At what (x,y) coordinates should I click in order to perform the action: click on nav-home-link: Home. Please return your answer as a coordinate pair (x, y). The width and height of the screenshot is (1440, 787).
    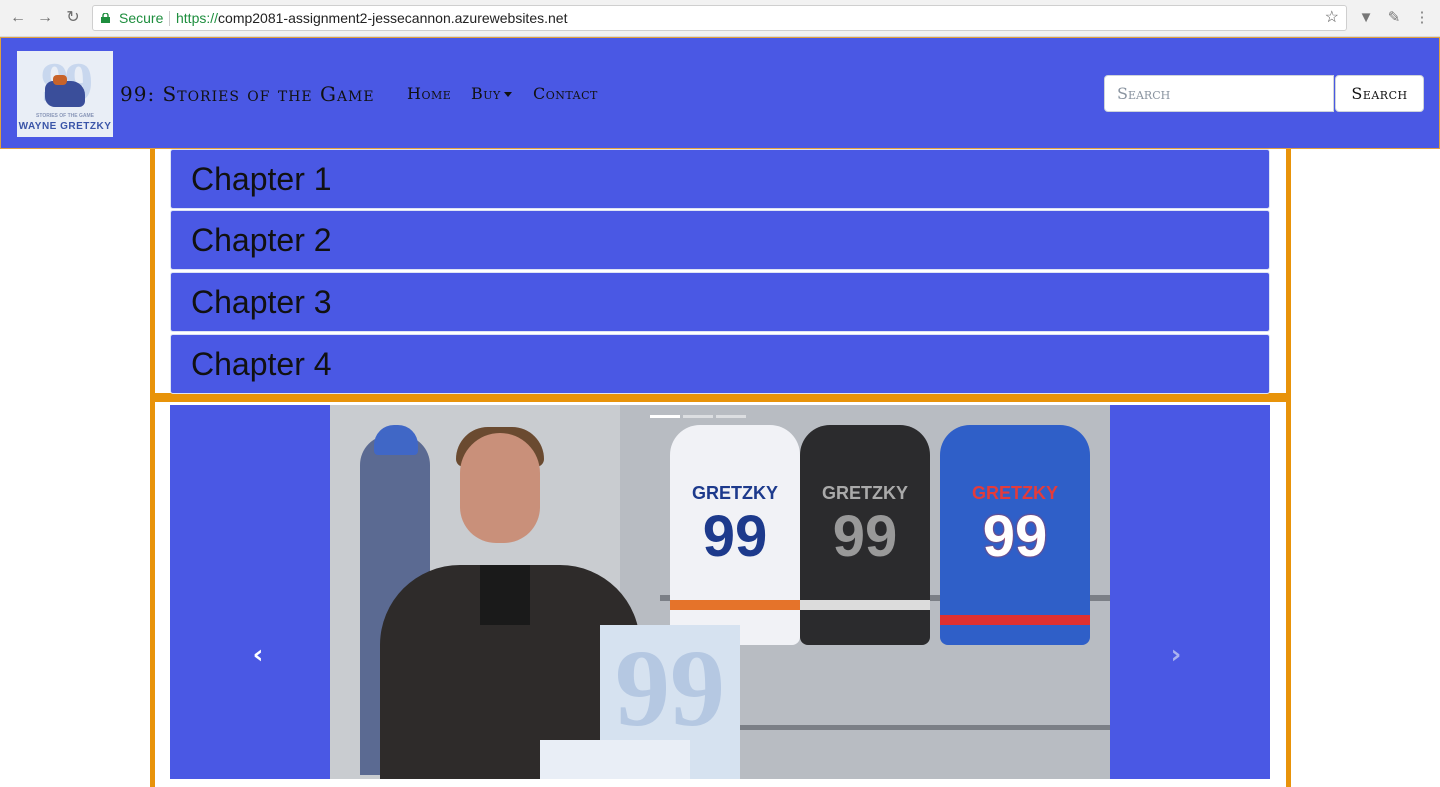
    Looking at the image, I should click on (429, 93).